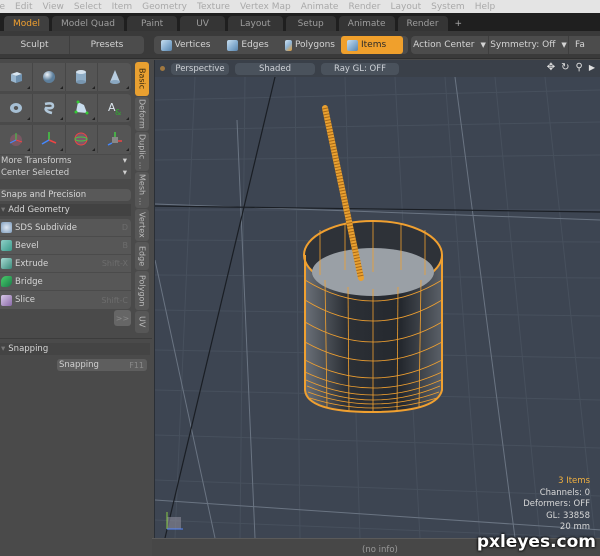  I want to click on scale-tool, so click(114, 139).